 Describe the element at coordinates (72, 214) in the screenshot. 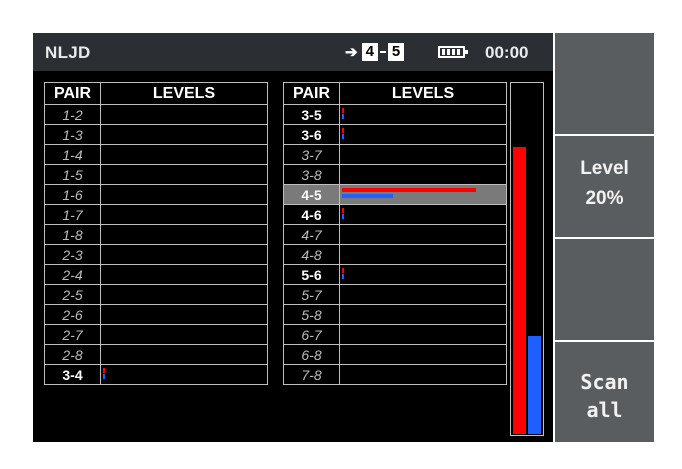

I see `pair-label: 1-7` at that location.